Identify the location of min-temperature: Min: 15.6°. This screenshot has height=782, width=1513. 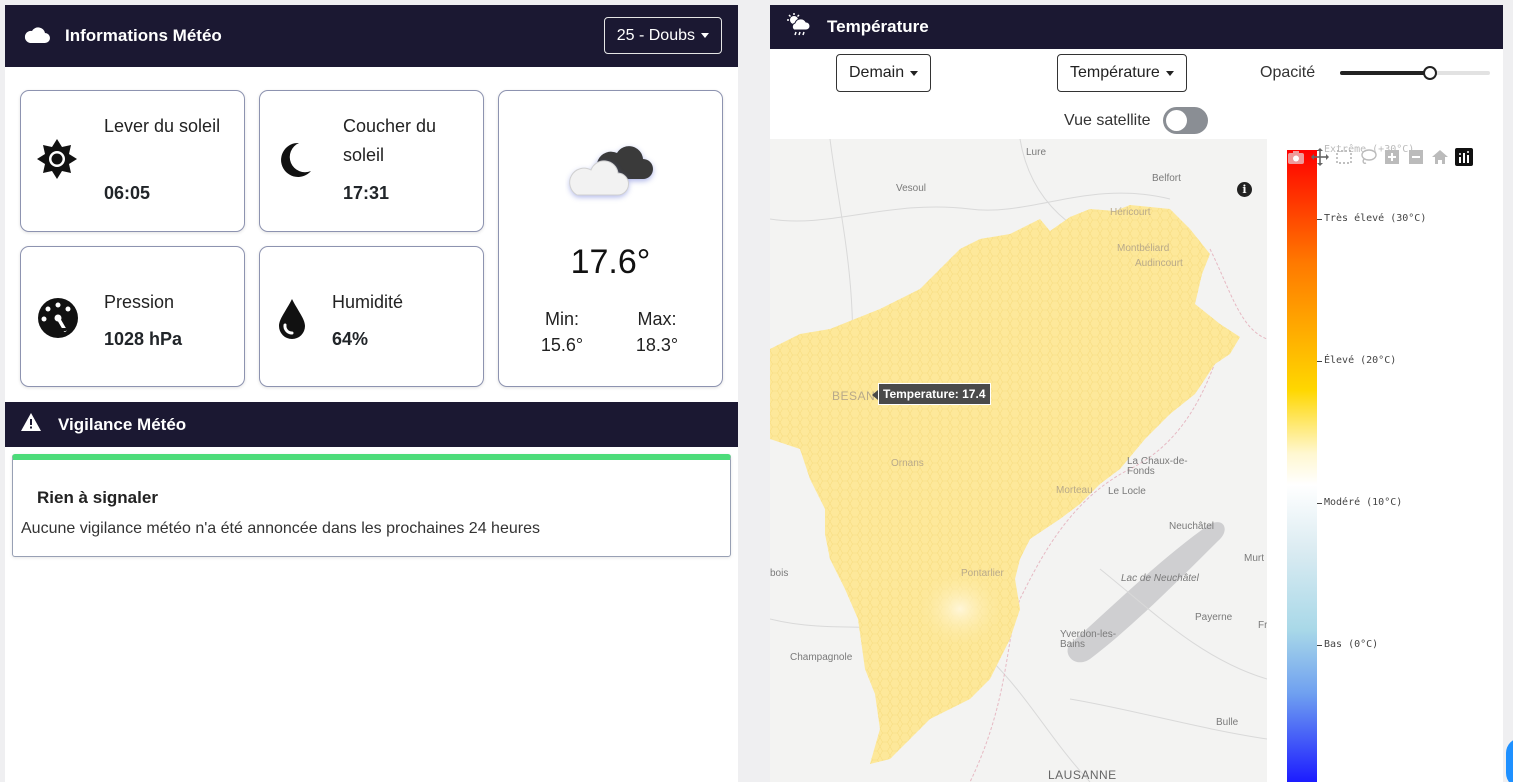
(562, 332).